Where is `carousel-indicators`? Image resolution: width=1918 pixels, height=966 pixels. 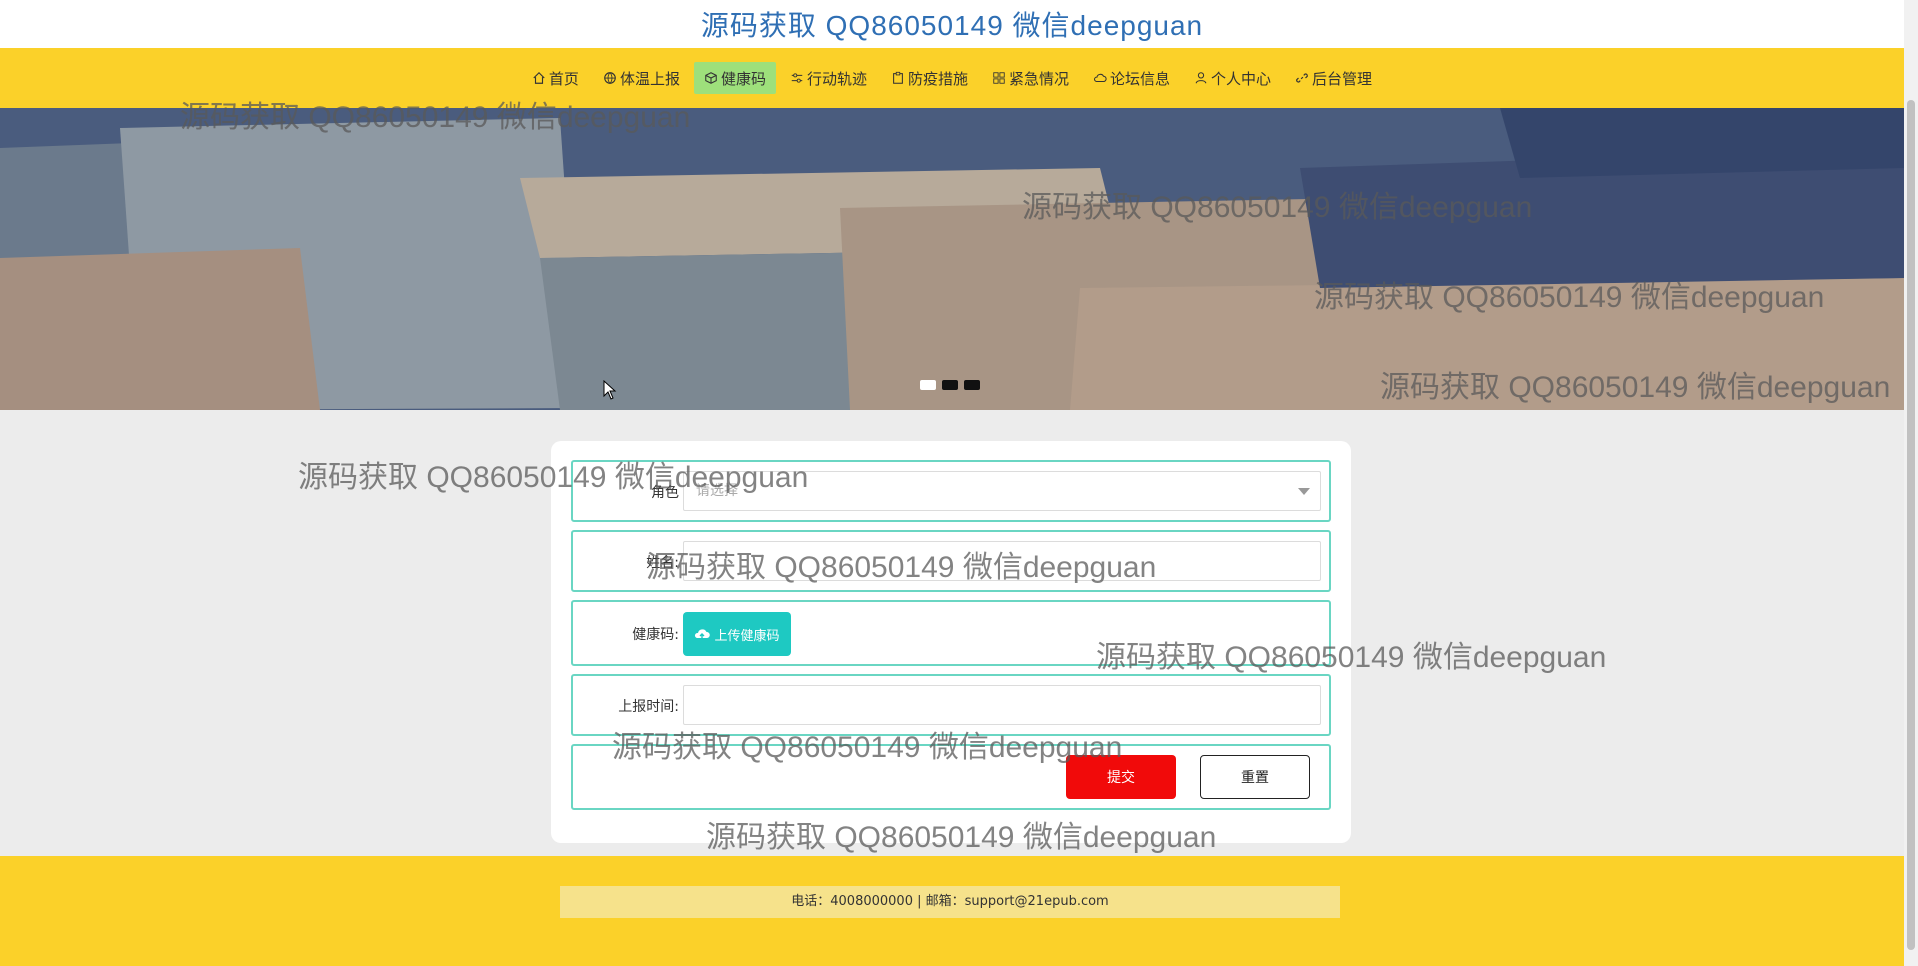
carousel-indicators is located at coordinates (950, 385).